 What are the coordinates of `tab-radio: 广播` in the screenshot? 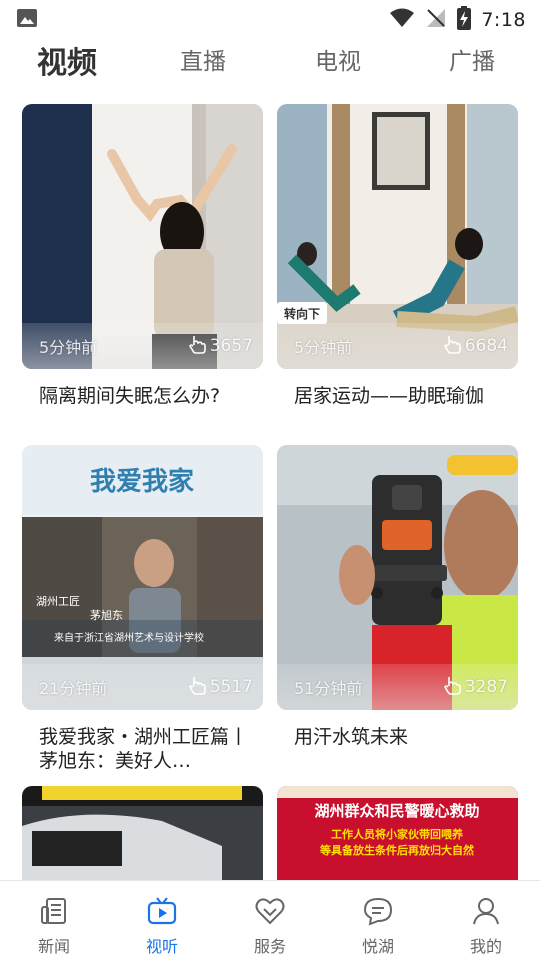 It's located at (472, 59).